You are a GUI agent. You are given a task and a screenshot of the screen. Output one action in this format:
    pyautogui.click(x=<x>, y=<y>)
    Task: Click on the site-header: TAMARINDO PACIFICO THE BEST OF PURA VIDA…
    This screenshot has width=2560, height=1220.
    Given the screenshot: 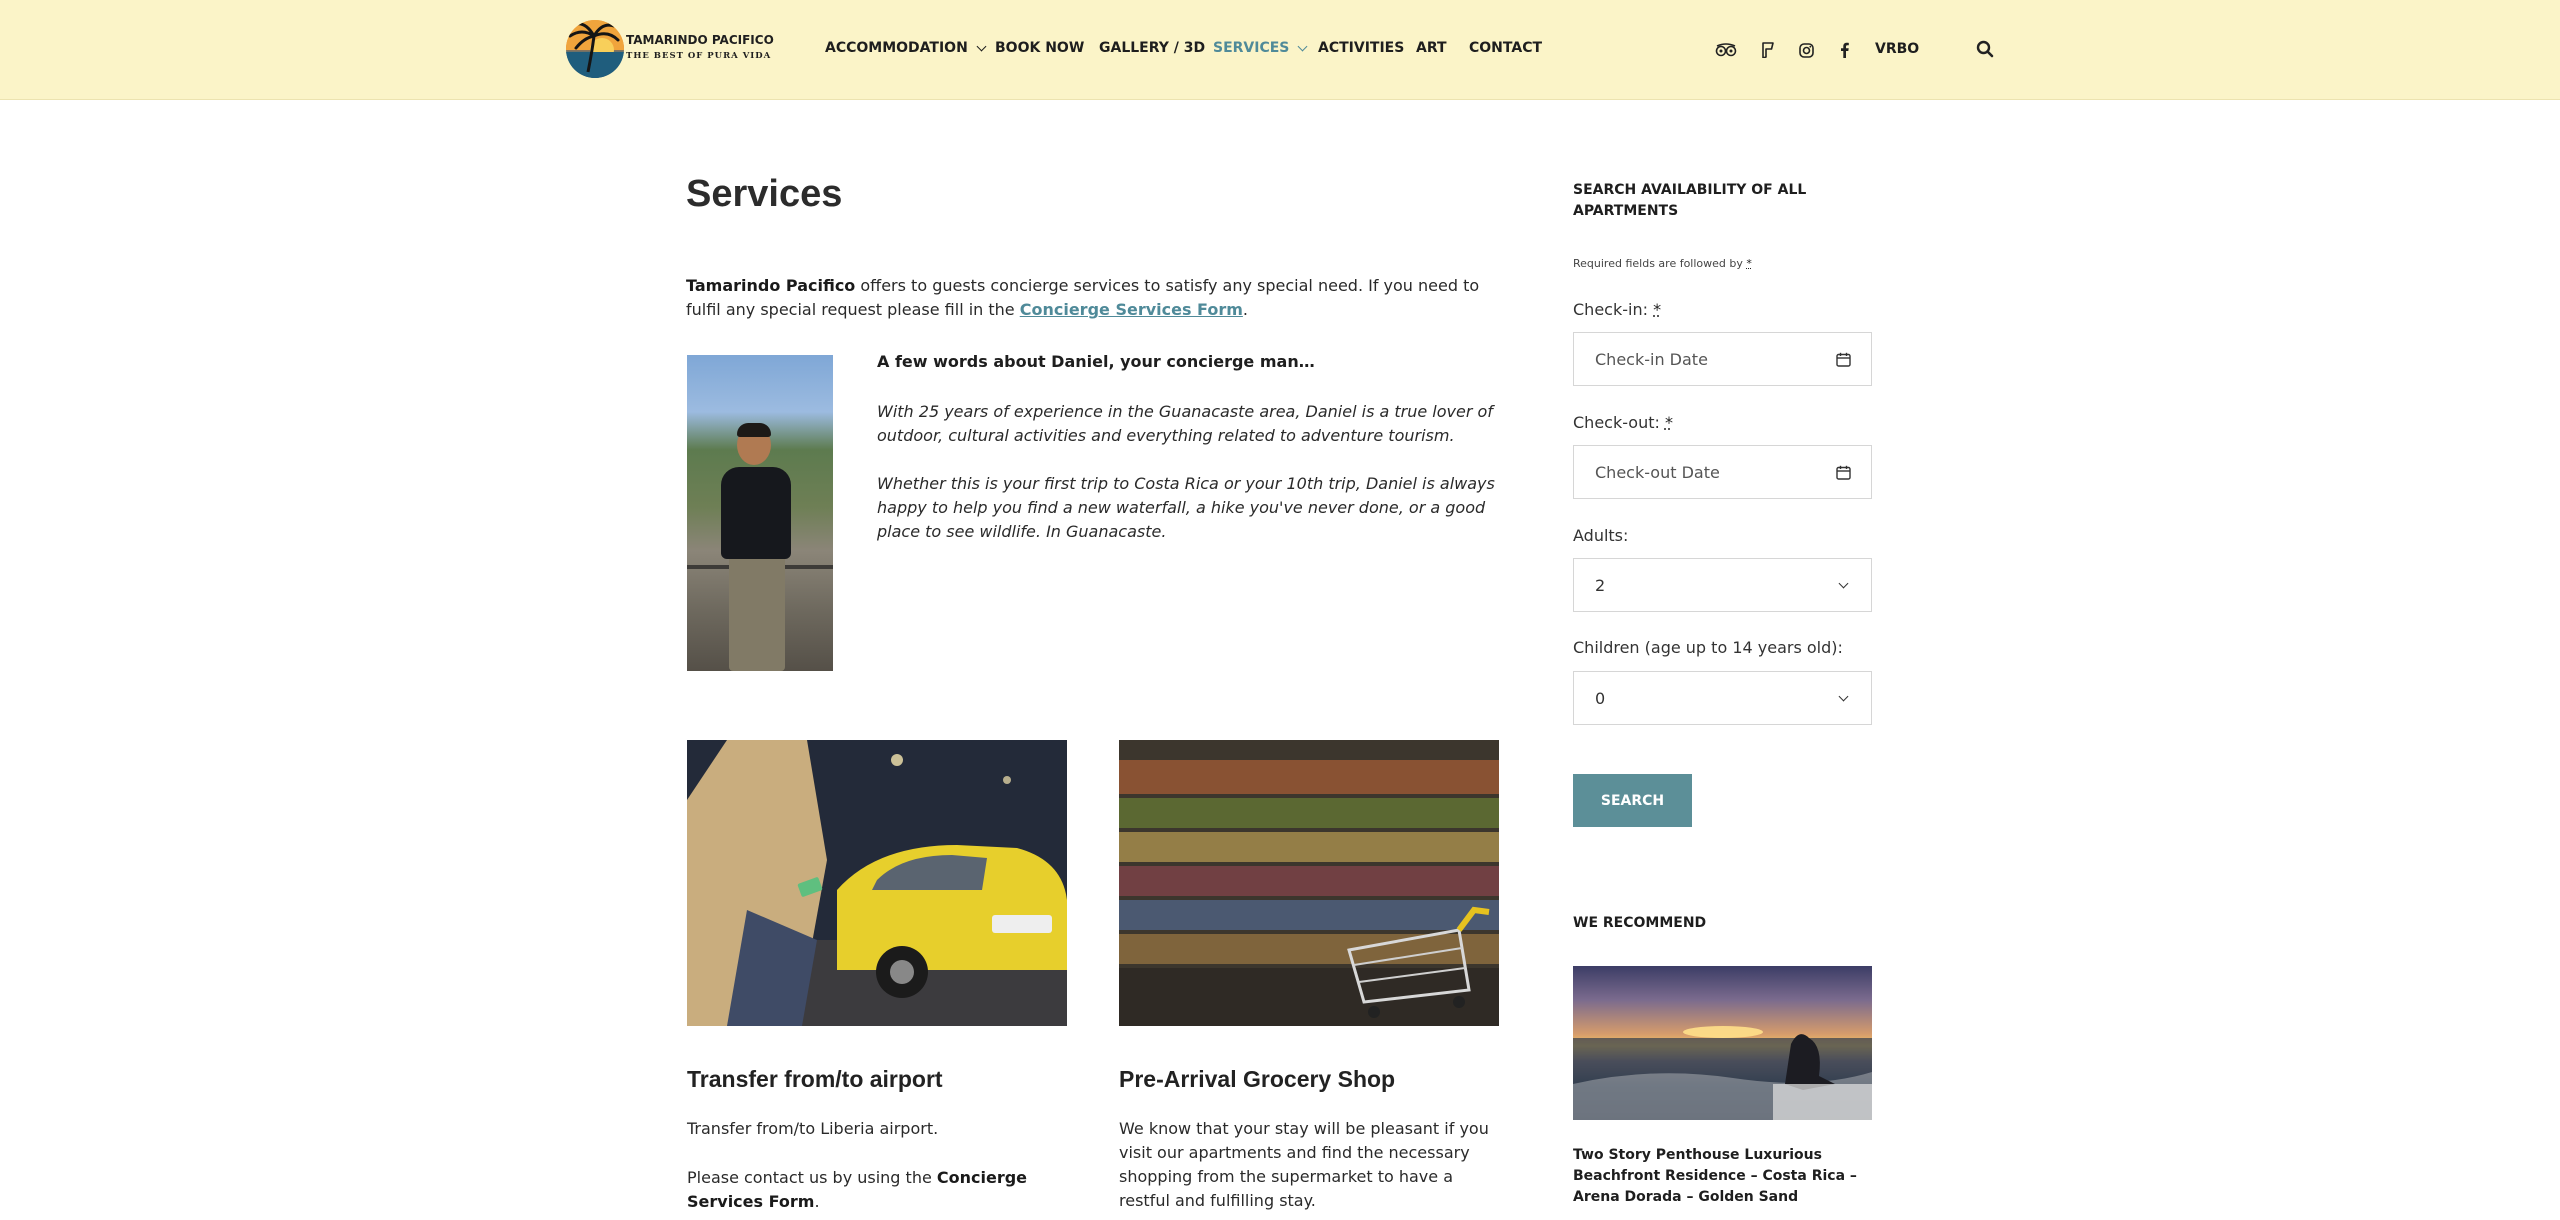 What is the action you would take?
    pyautogui.click(x=1280, y=50)
    